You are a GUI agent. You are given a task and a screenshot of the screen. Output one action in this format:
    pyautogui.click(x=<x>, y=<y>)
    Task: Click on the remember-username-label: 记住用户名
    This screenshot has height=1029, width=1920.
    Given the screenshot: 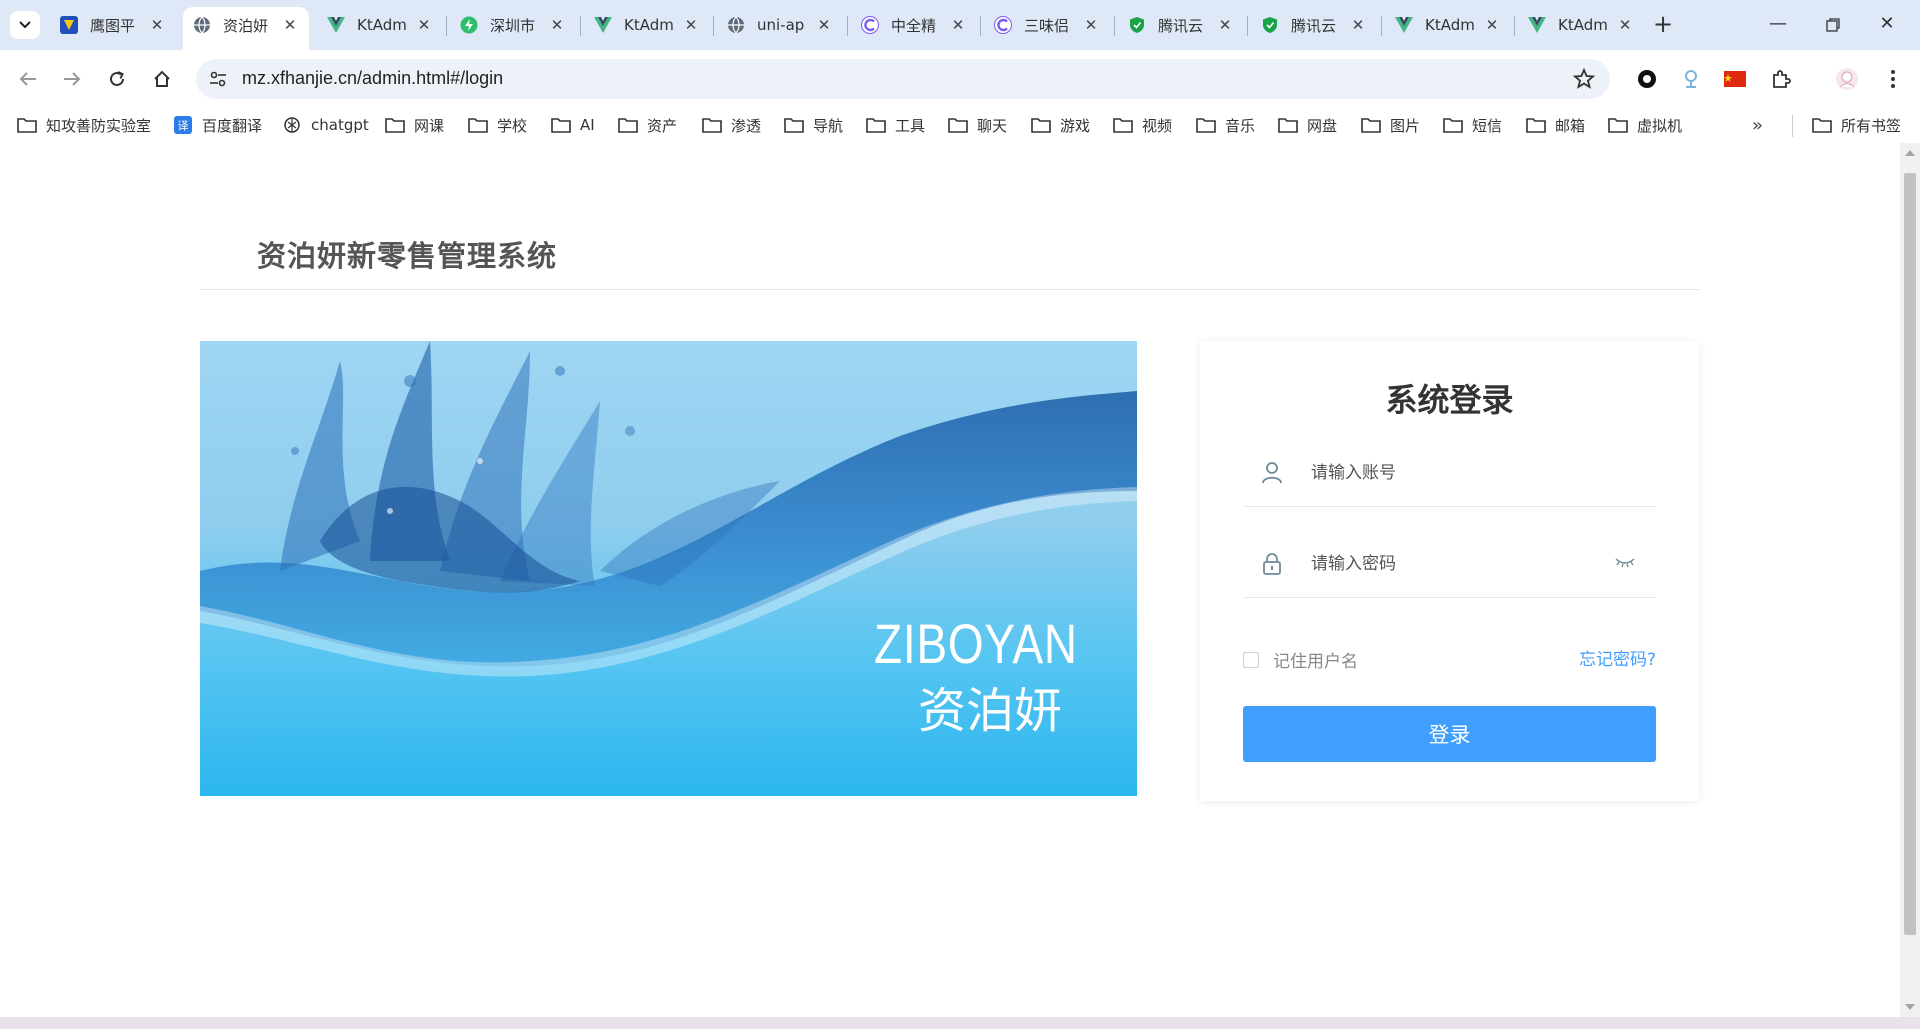 What is the action you would take?
    pyautogui.click(x=1315, y=662)
    